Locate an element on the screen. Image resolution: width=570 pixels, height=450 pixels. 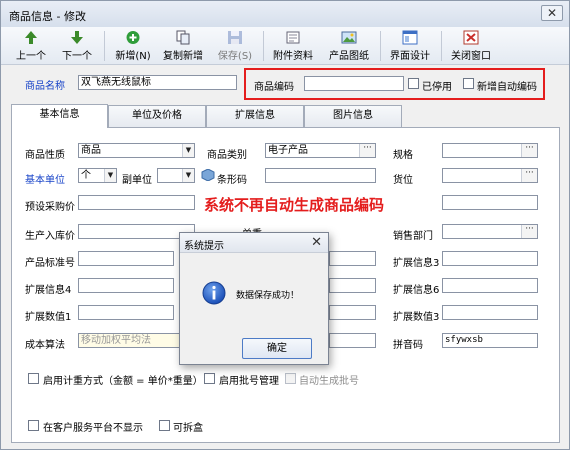
hide-portal-checkbox is located at coordinates (33, 425).